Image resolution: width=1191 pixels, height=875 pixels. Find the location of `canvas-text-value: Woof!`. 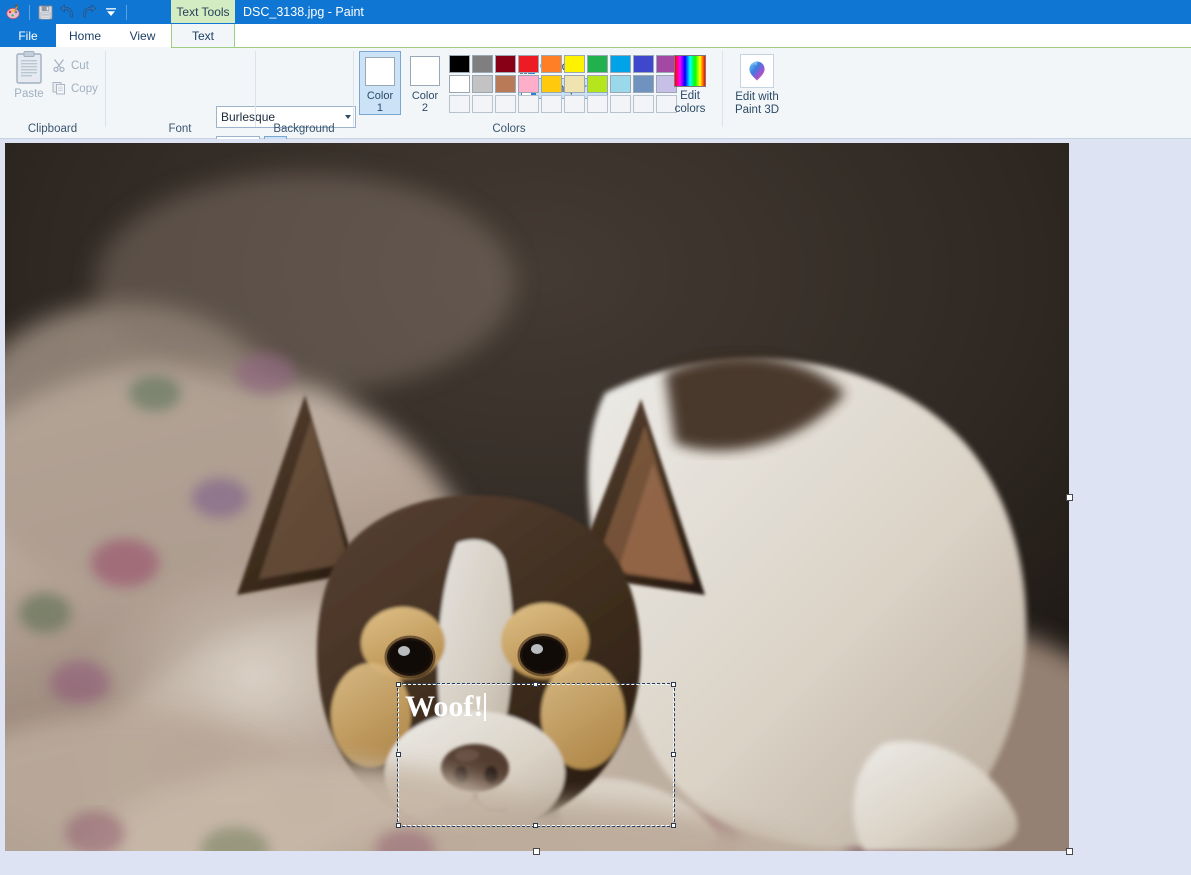

canvas-text-value: Woof! is located at coordinates (444, 706).